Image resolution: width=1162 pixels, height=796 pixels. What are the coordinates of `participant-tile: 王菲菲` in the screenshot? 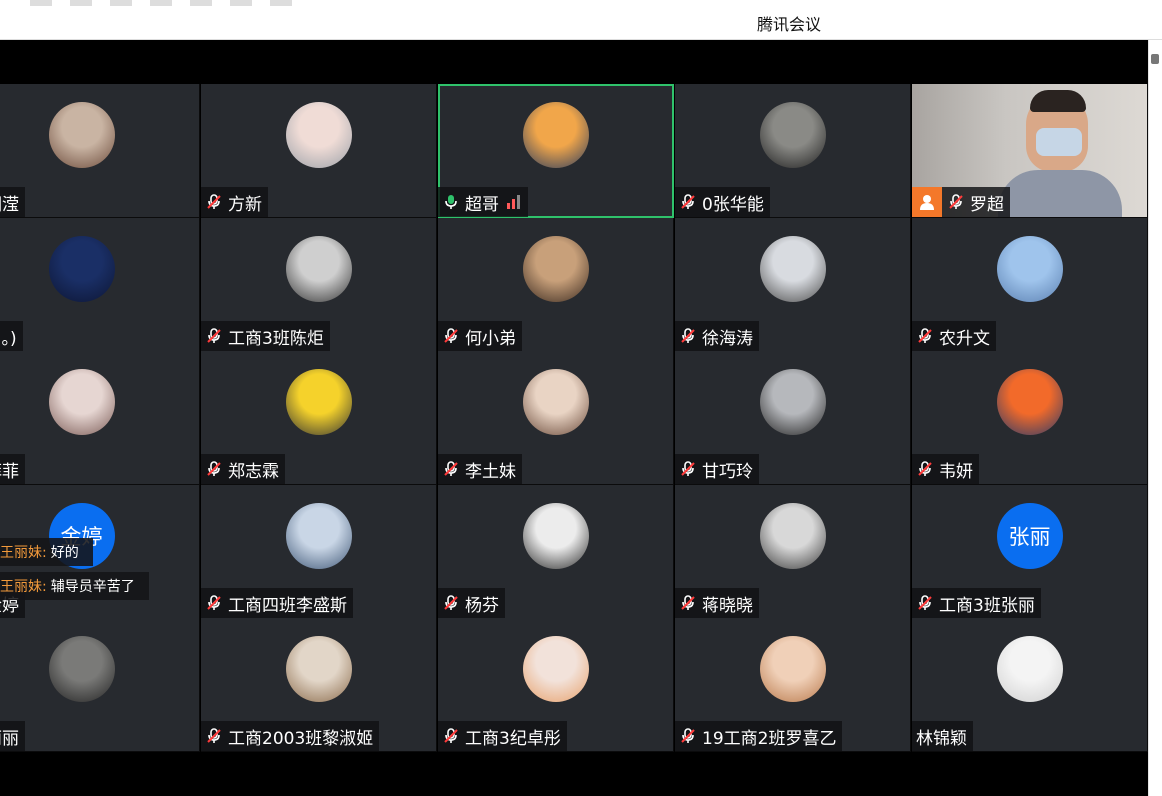 It's located at (100, 418).